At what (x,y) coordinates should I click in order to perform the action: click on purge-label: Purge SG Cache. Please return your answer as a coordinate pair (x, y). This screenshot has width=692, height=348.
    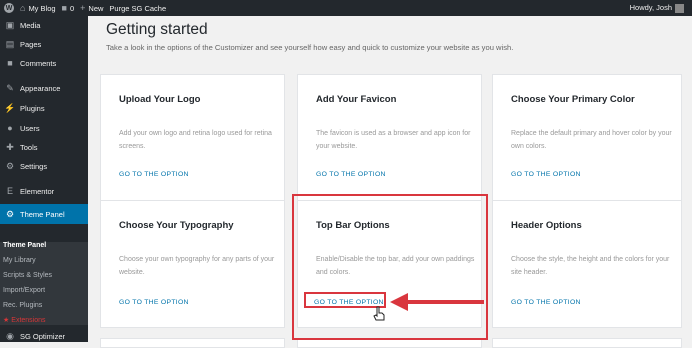
    Looking at the image, I should click on (138, 8).